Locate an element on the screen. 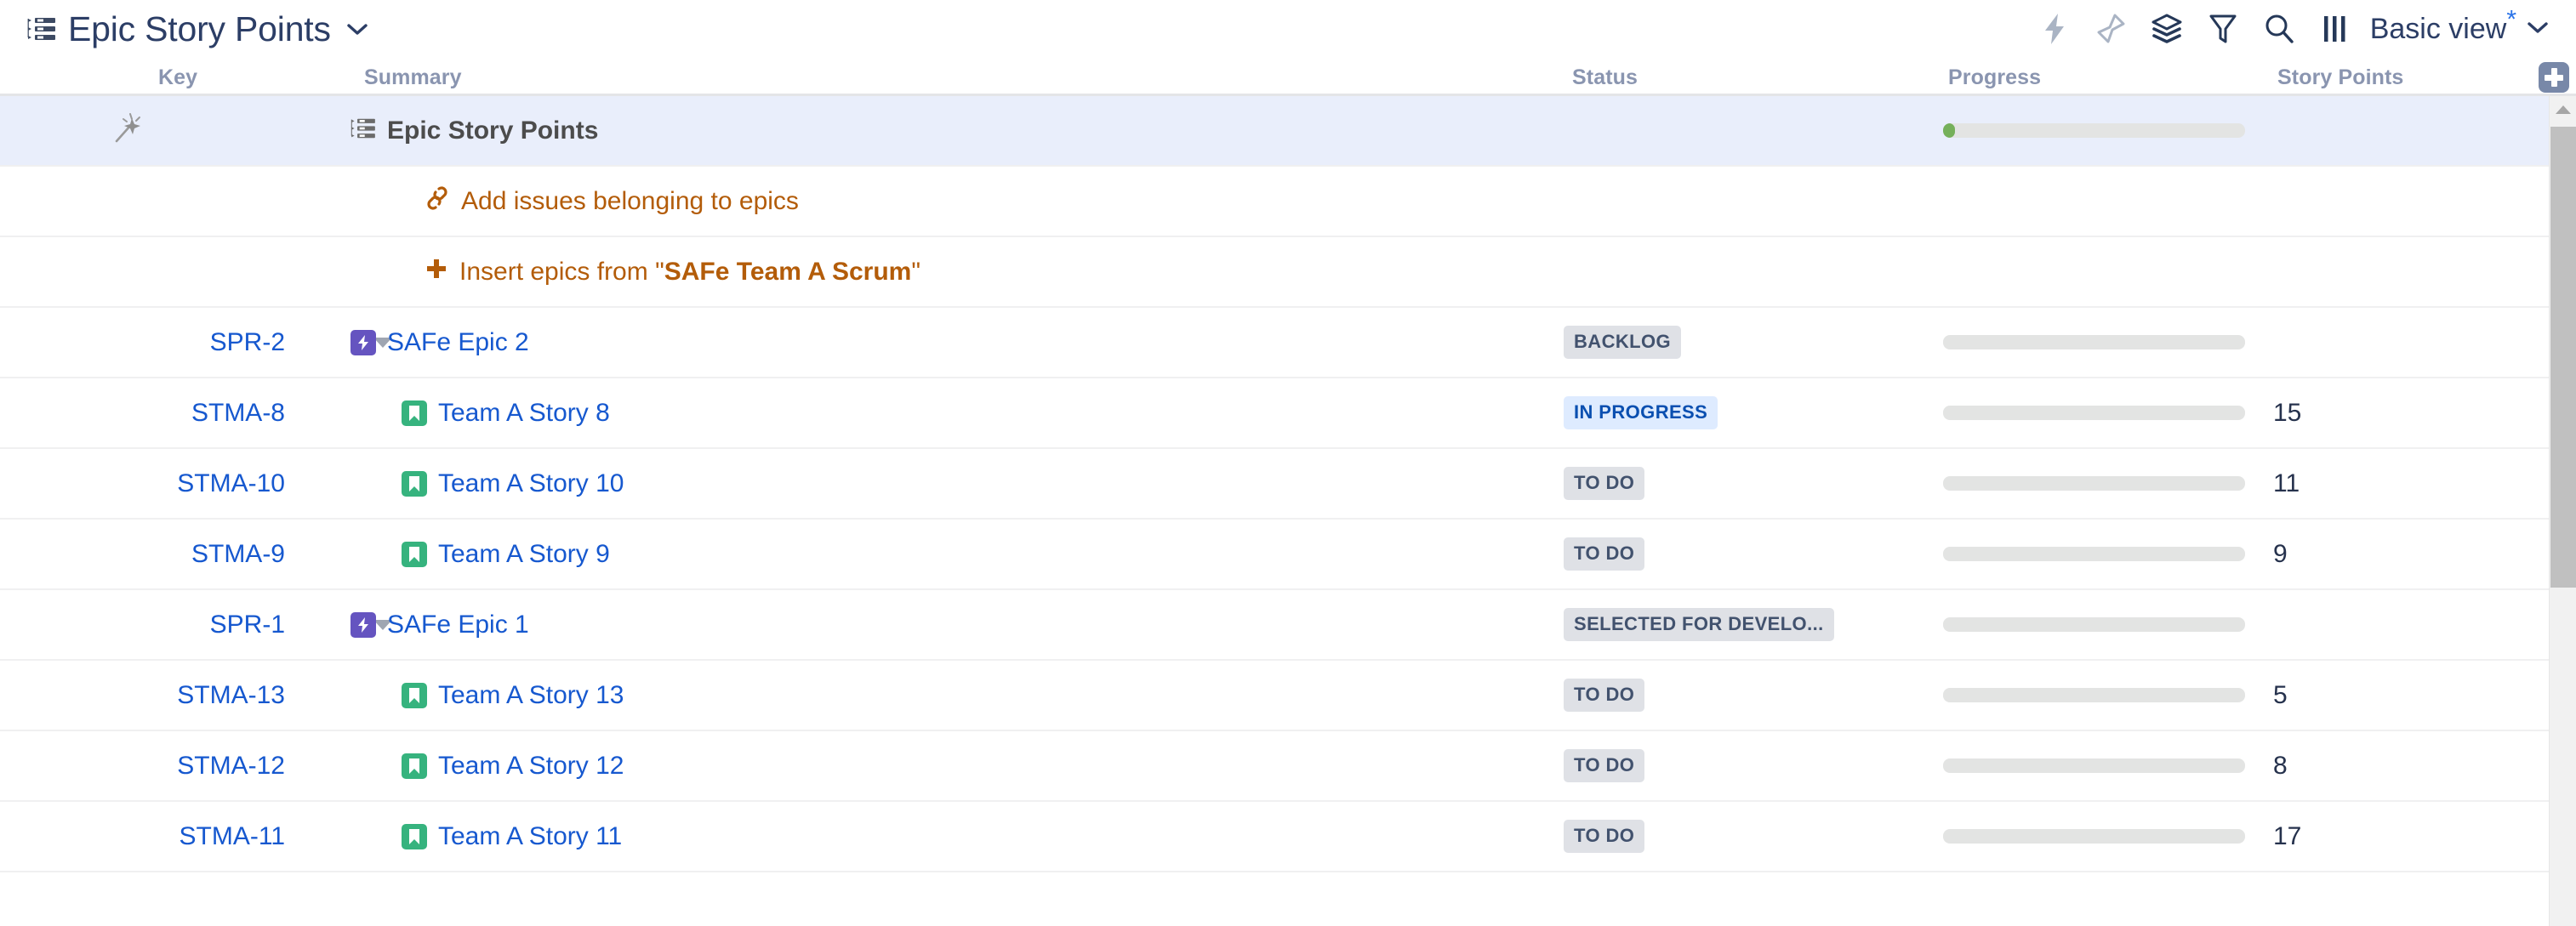 This screenshot has width=2576, height=926. view-chevron-down-icon is located at coordinates (2538, 29).